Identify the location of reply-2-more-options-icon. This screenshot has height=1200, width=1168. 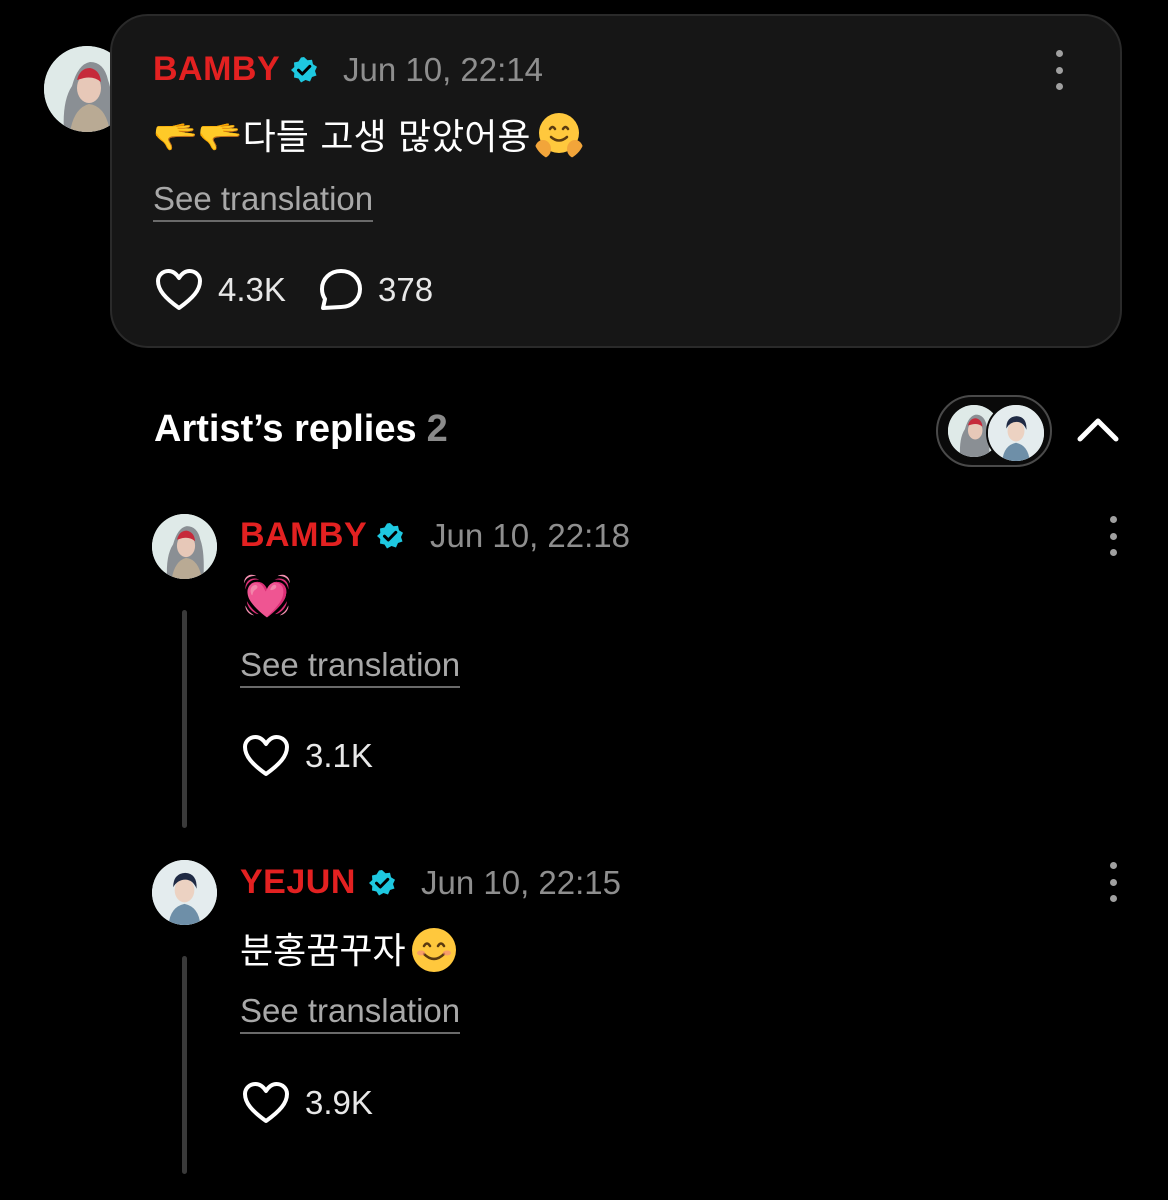
(1113, 882).